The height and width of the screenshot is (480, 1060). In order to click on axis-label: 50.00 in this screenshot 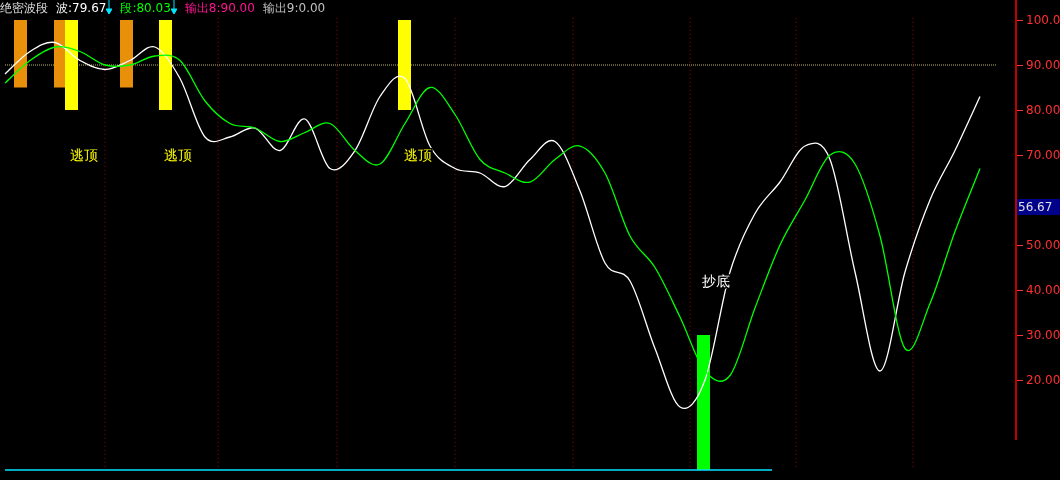, I will do `click(1043, 245)`.